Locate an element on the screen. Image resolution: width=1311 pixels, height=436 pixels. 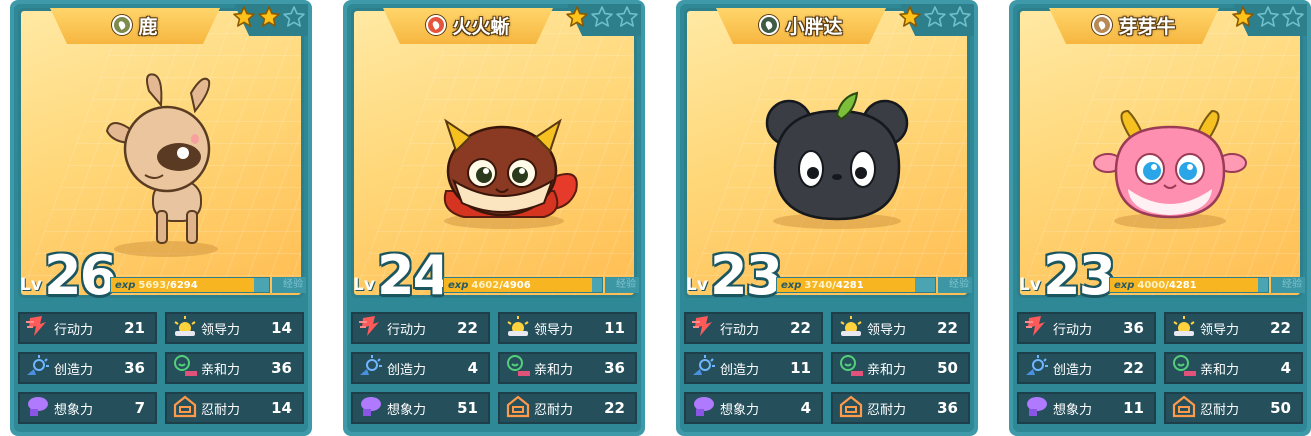
exp-total: /6294 is located at coordinates (182, 285).